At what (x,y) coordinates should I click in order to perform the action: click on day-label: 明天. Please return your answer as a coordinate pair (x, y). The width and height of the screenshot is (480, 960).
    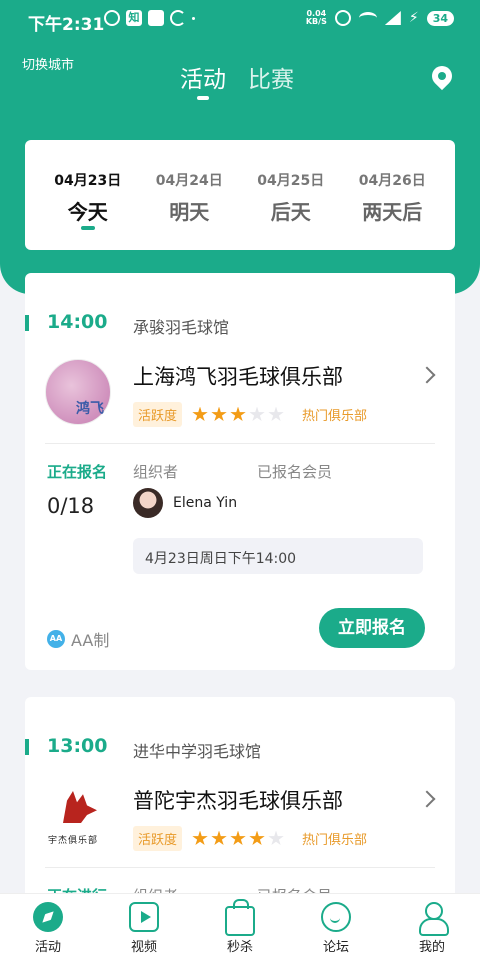
    Looking at the image, I should click on (189, 212).